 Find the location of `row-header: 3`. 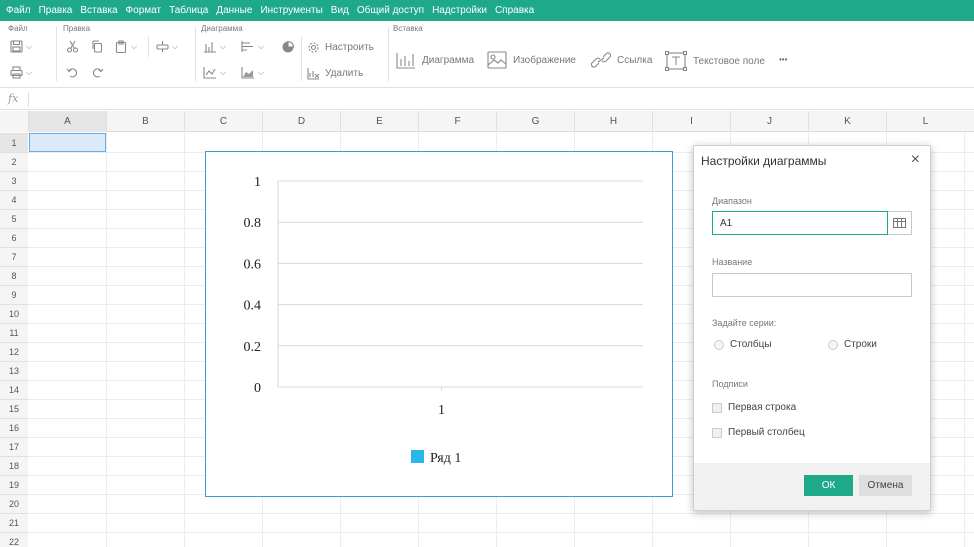

row-header: 3 is located at coordinates (14, 180).